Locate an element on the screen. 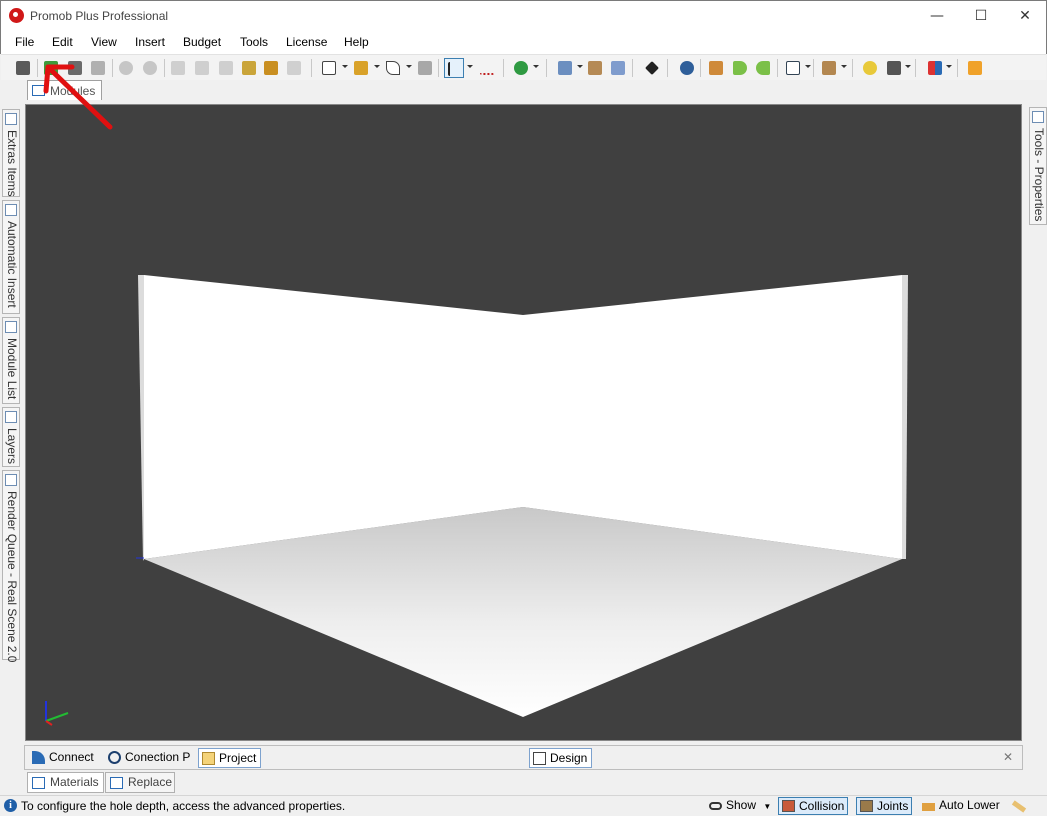  tab-project-label: Project is located at coordinates (238, 758).